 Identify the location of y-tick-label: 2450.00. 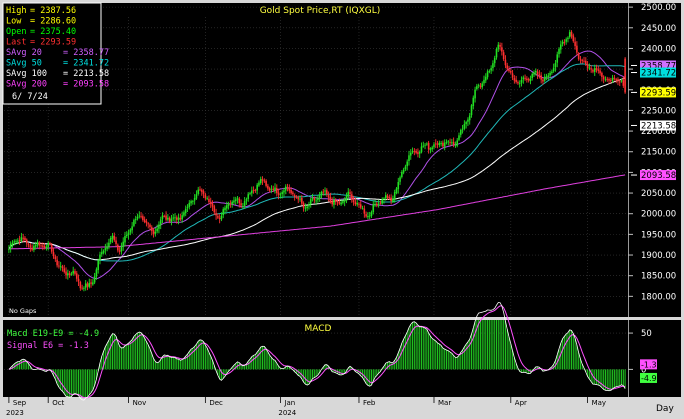
(658, 29).